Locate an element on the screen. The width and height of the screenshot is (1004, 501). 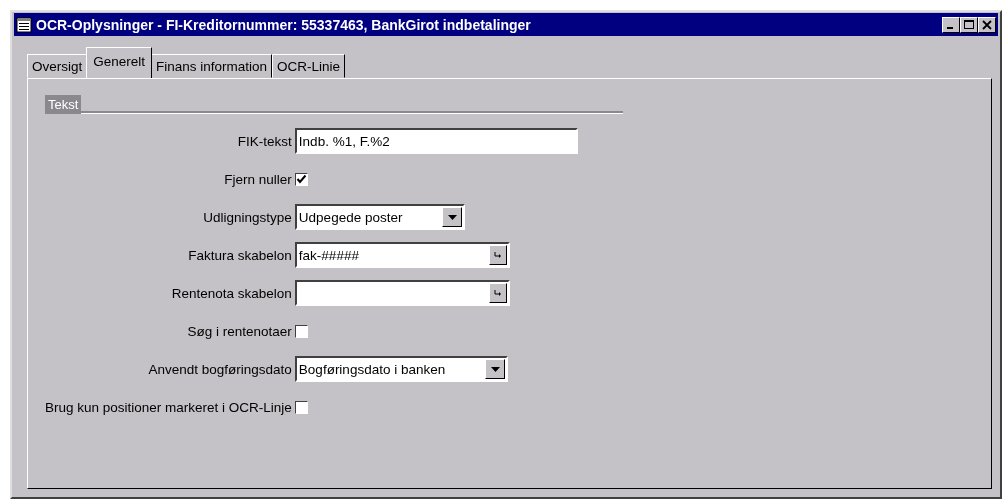
close-icon is located at coordinates (987, 24).